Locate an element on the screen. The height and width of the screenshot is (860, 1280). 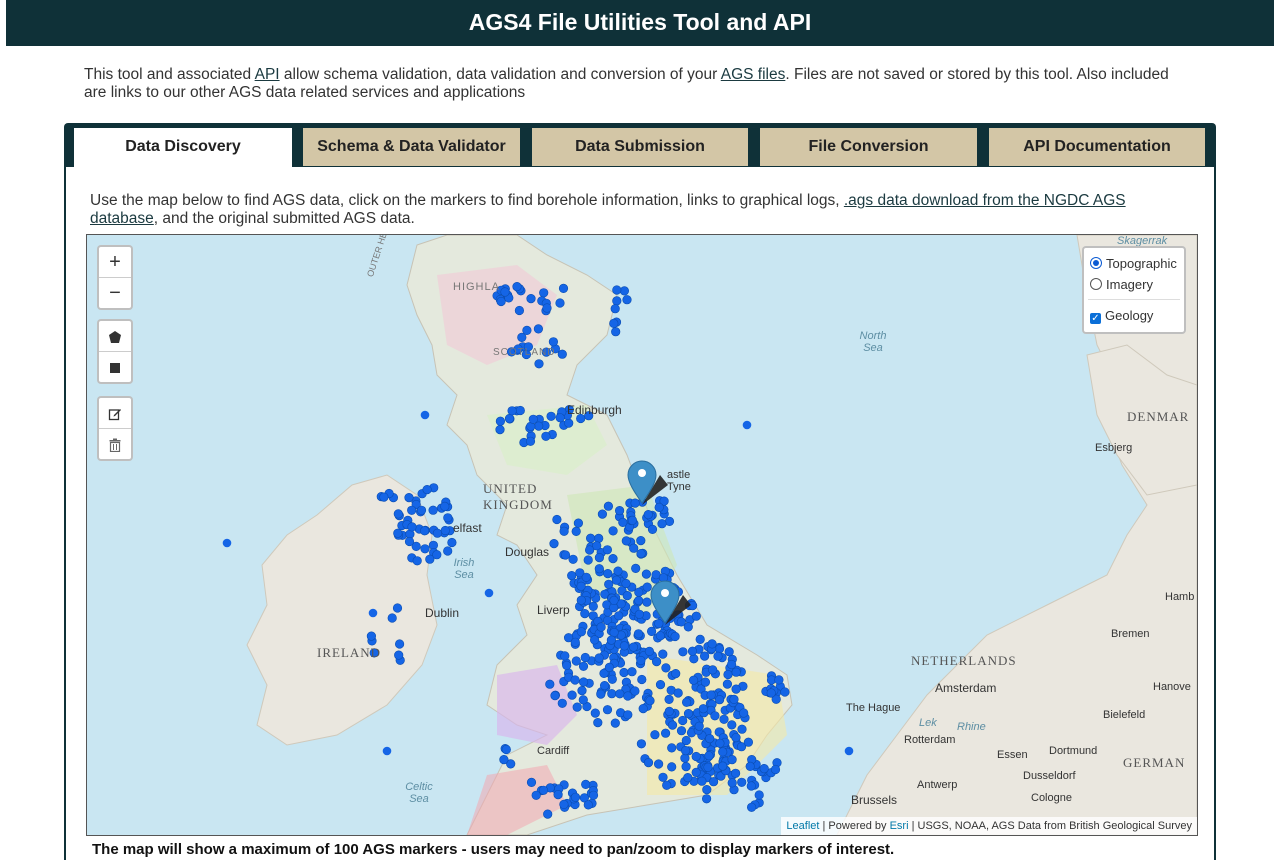
layer-imagery-option: Imagery is located at coordinates (1121, 285).